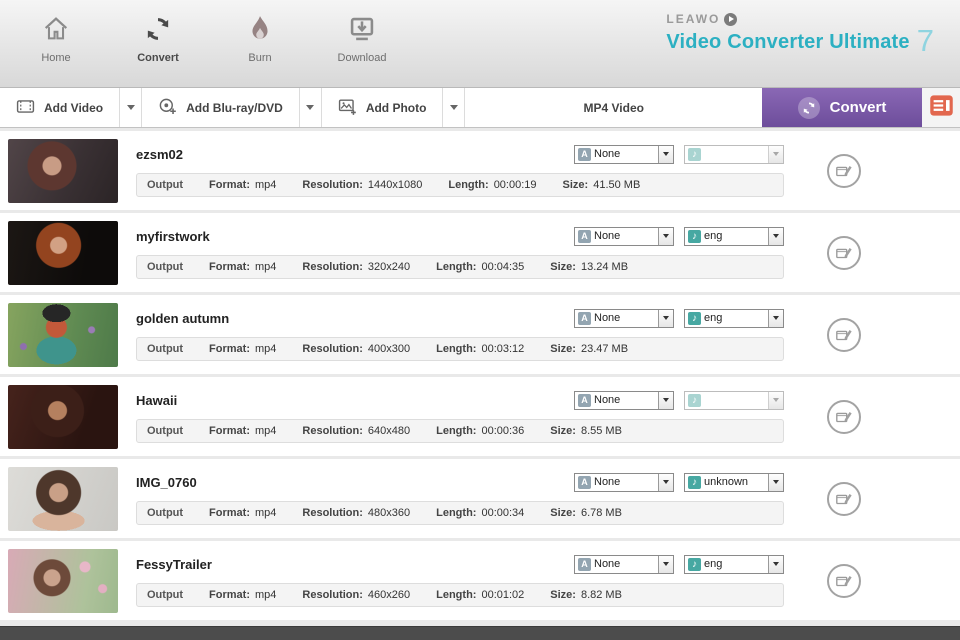 Image resolution: width=960 pixels, height=640 pixels. I want to click on add-video-dropdown-caret, so click(131, 107).